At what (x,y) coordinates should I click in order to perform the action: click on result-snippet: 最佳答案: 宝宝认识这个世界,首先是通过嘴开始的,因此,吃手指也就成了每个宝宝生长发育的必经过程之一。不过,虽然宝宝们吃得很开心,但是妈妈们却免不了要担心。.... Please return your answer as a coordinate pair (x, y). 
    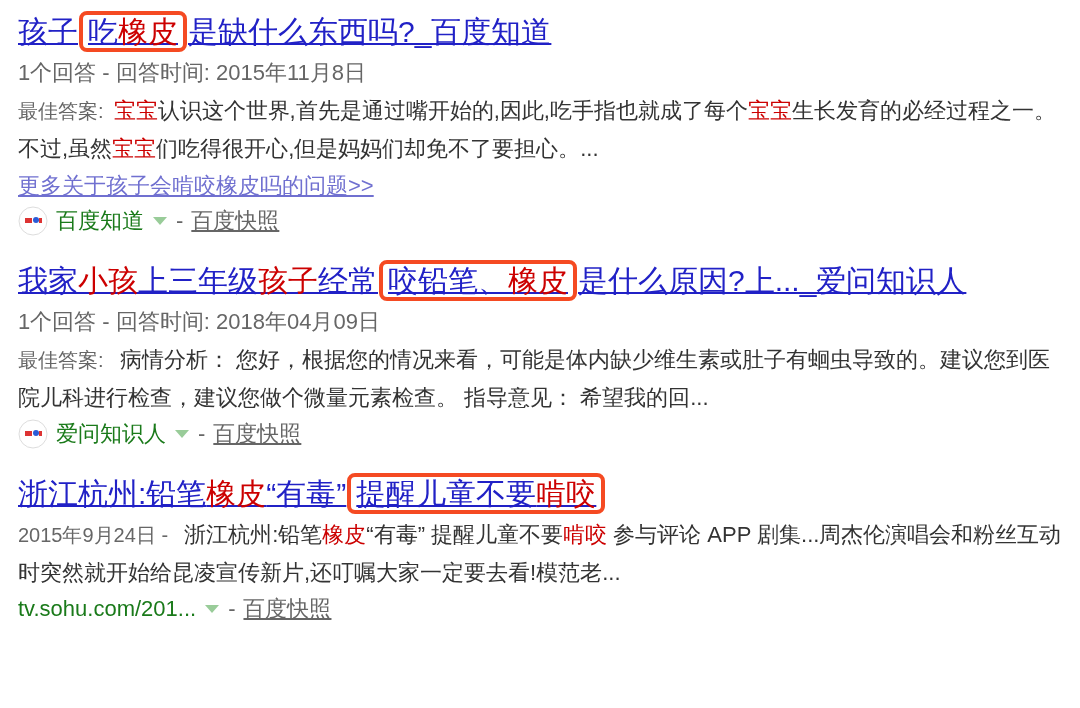
    Looking at the image, I should click on (537, 130).